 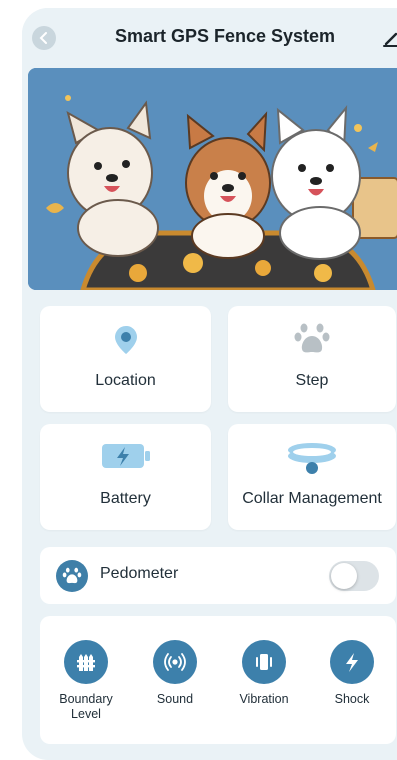 I want to click on sound-icon, so click(x=175, y=662).